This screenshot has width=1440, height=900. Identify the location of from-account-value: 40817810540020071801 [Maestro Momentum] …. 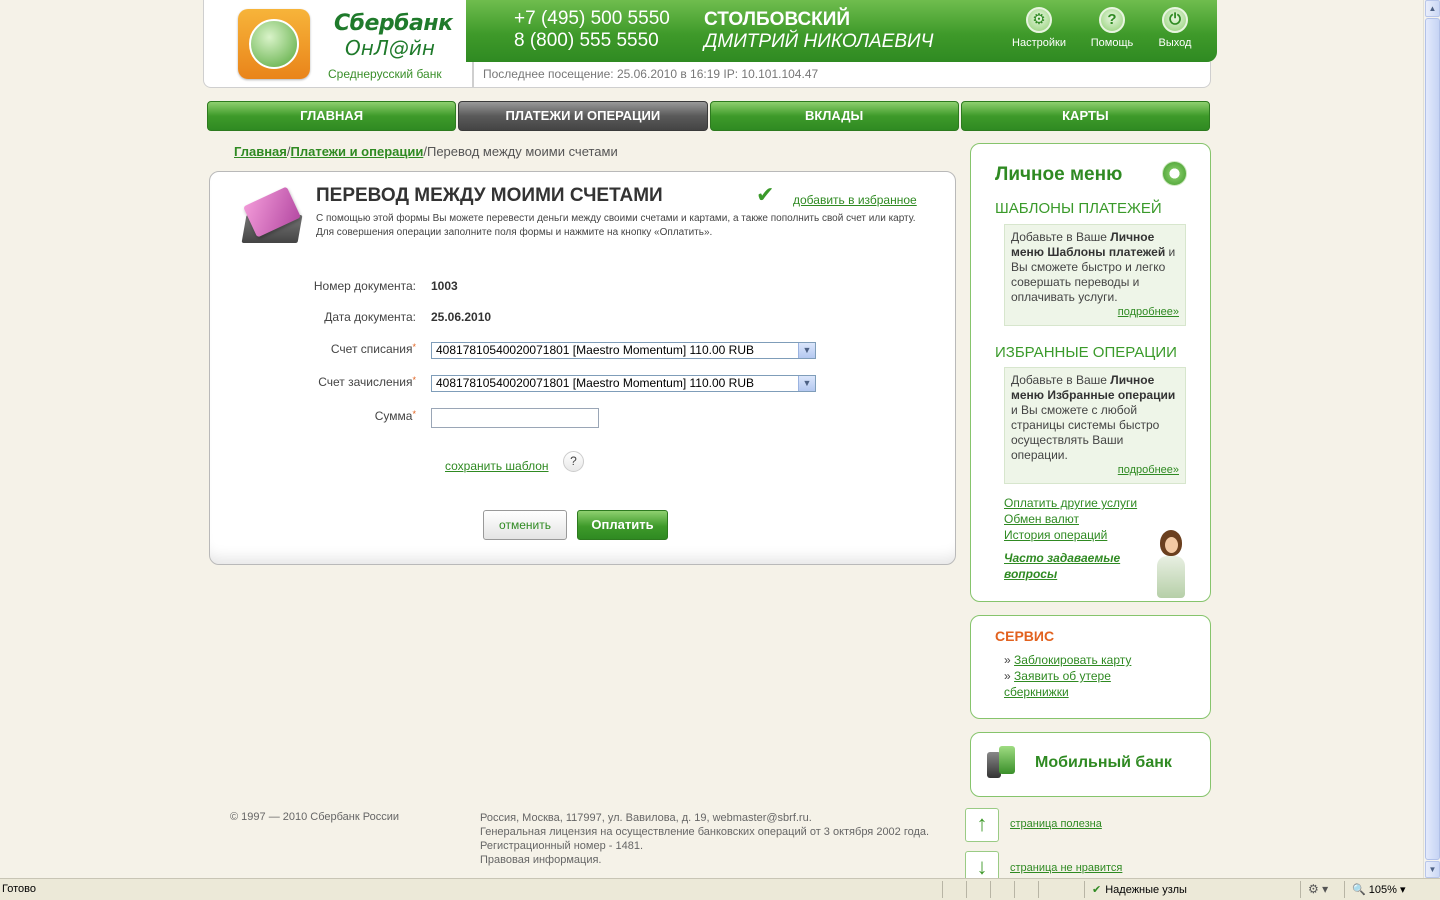
(595, 350).